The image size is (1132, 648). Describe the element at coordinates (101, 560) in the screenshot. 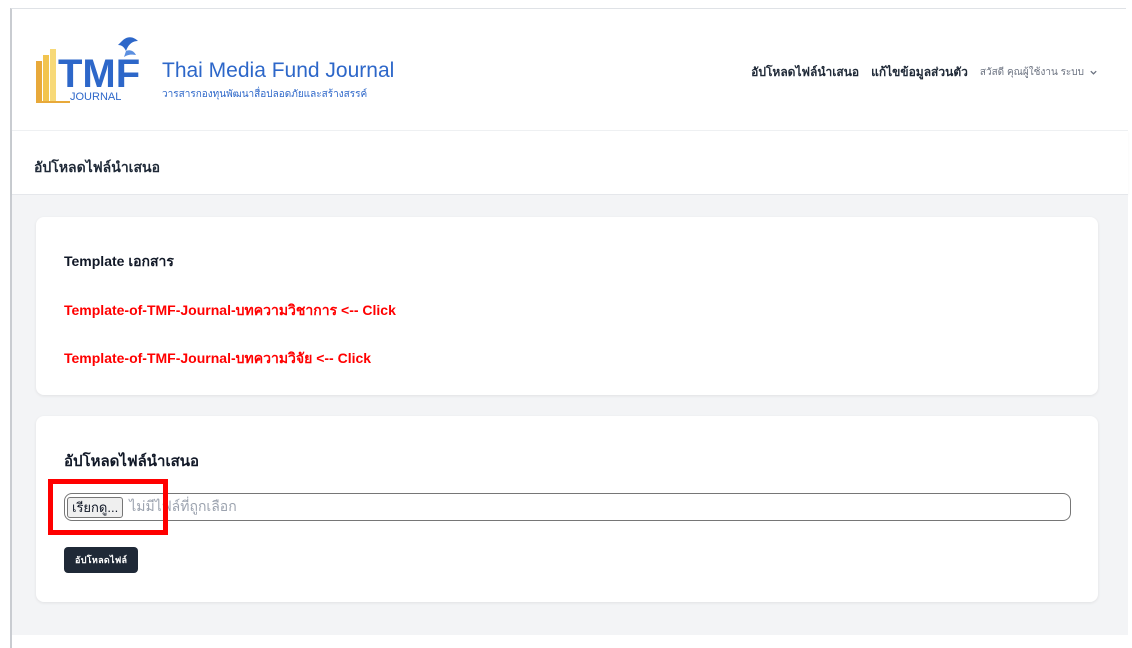

I see `upload-button: อัปโหลดไฟล์` at that location.